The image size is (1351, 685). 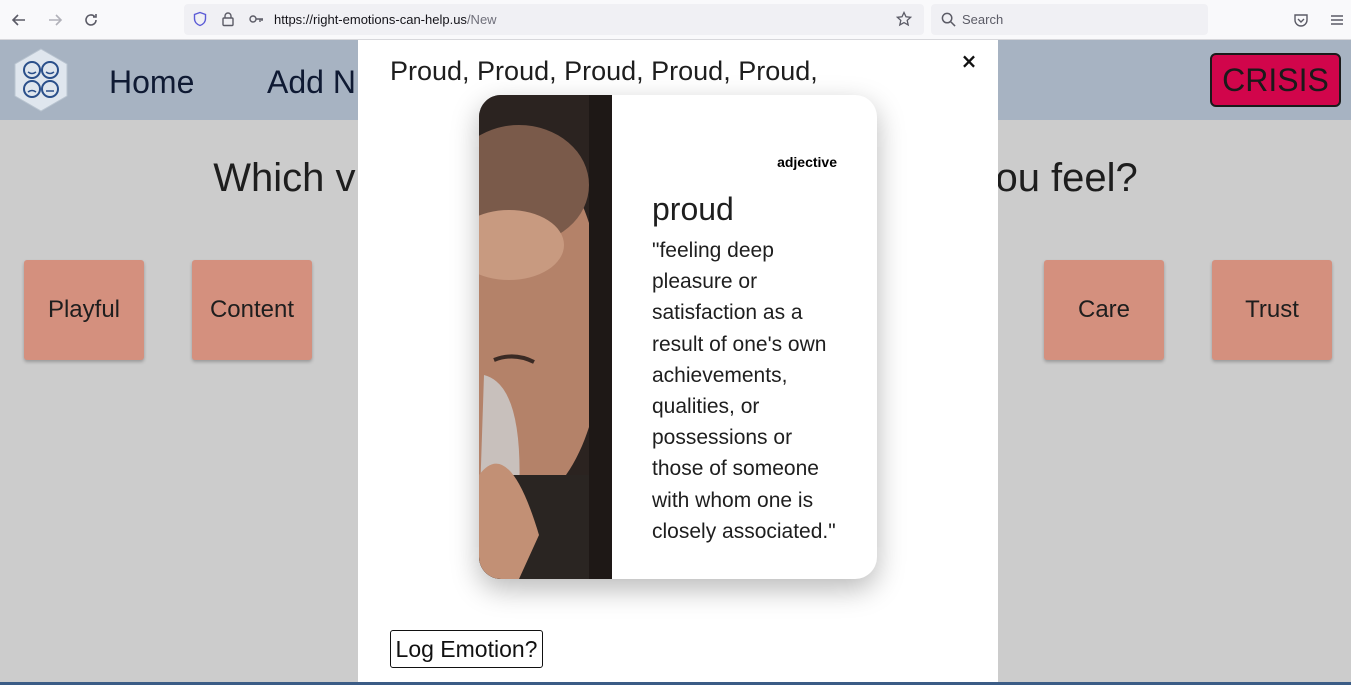 What do you see at coordinates (904, 19) in the screenshot?
I see `bookmark-star-icon` at bounding box center [904, 19].